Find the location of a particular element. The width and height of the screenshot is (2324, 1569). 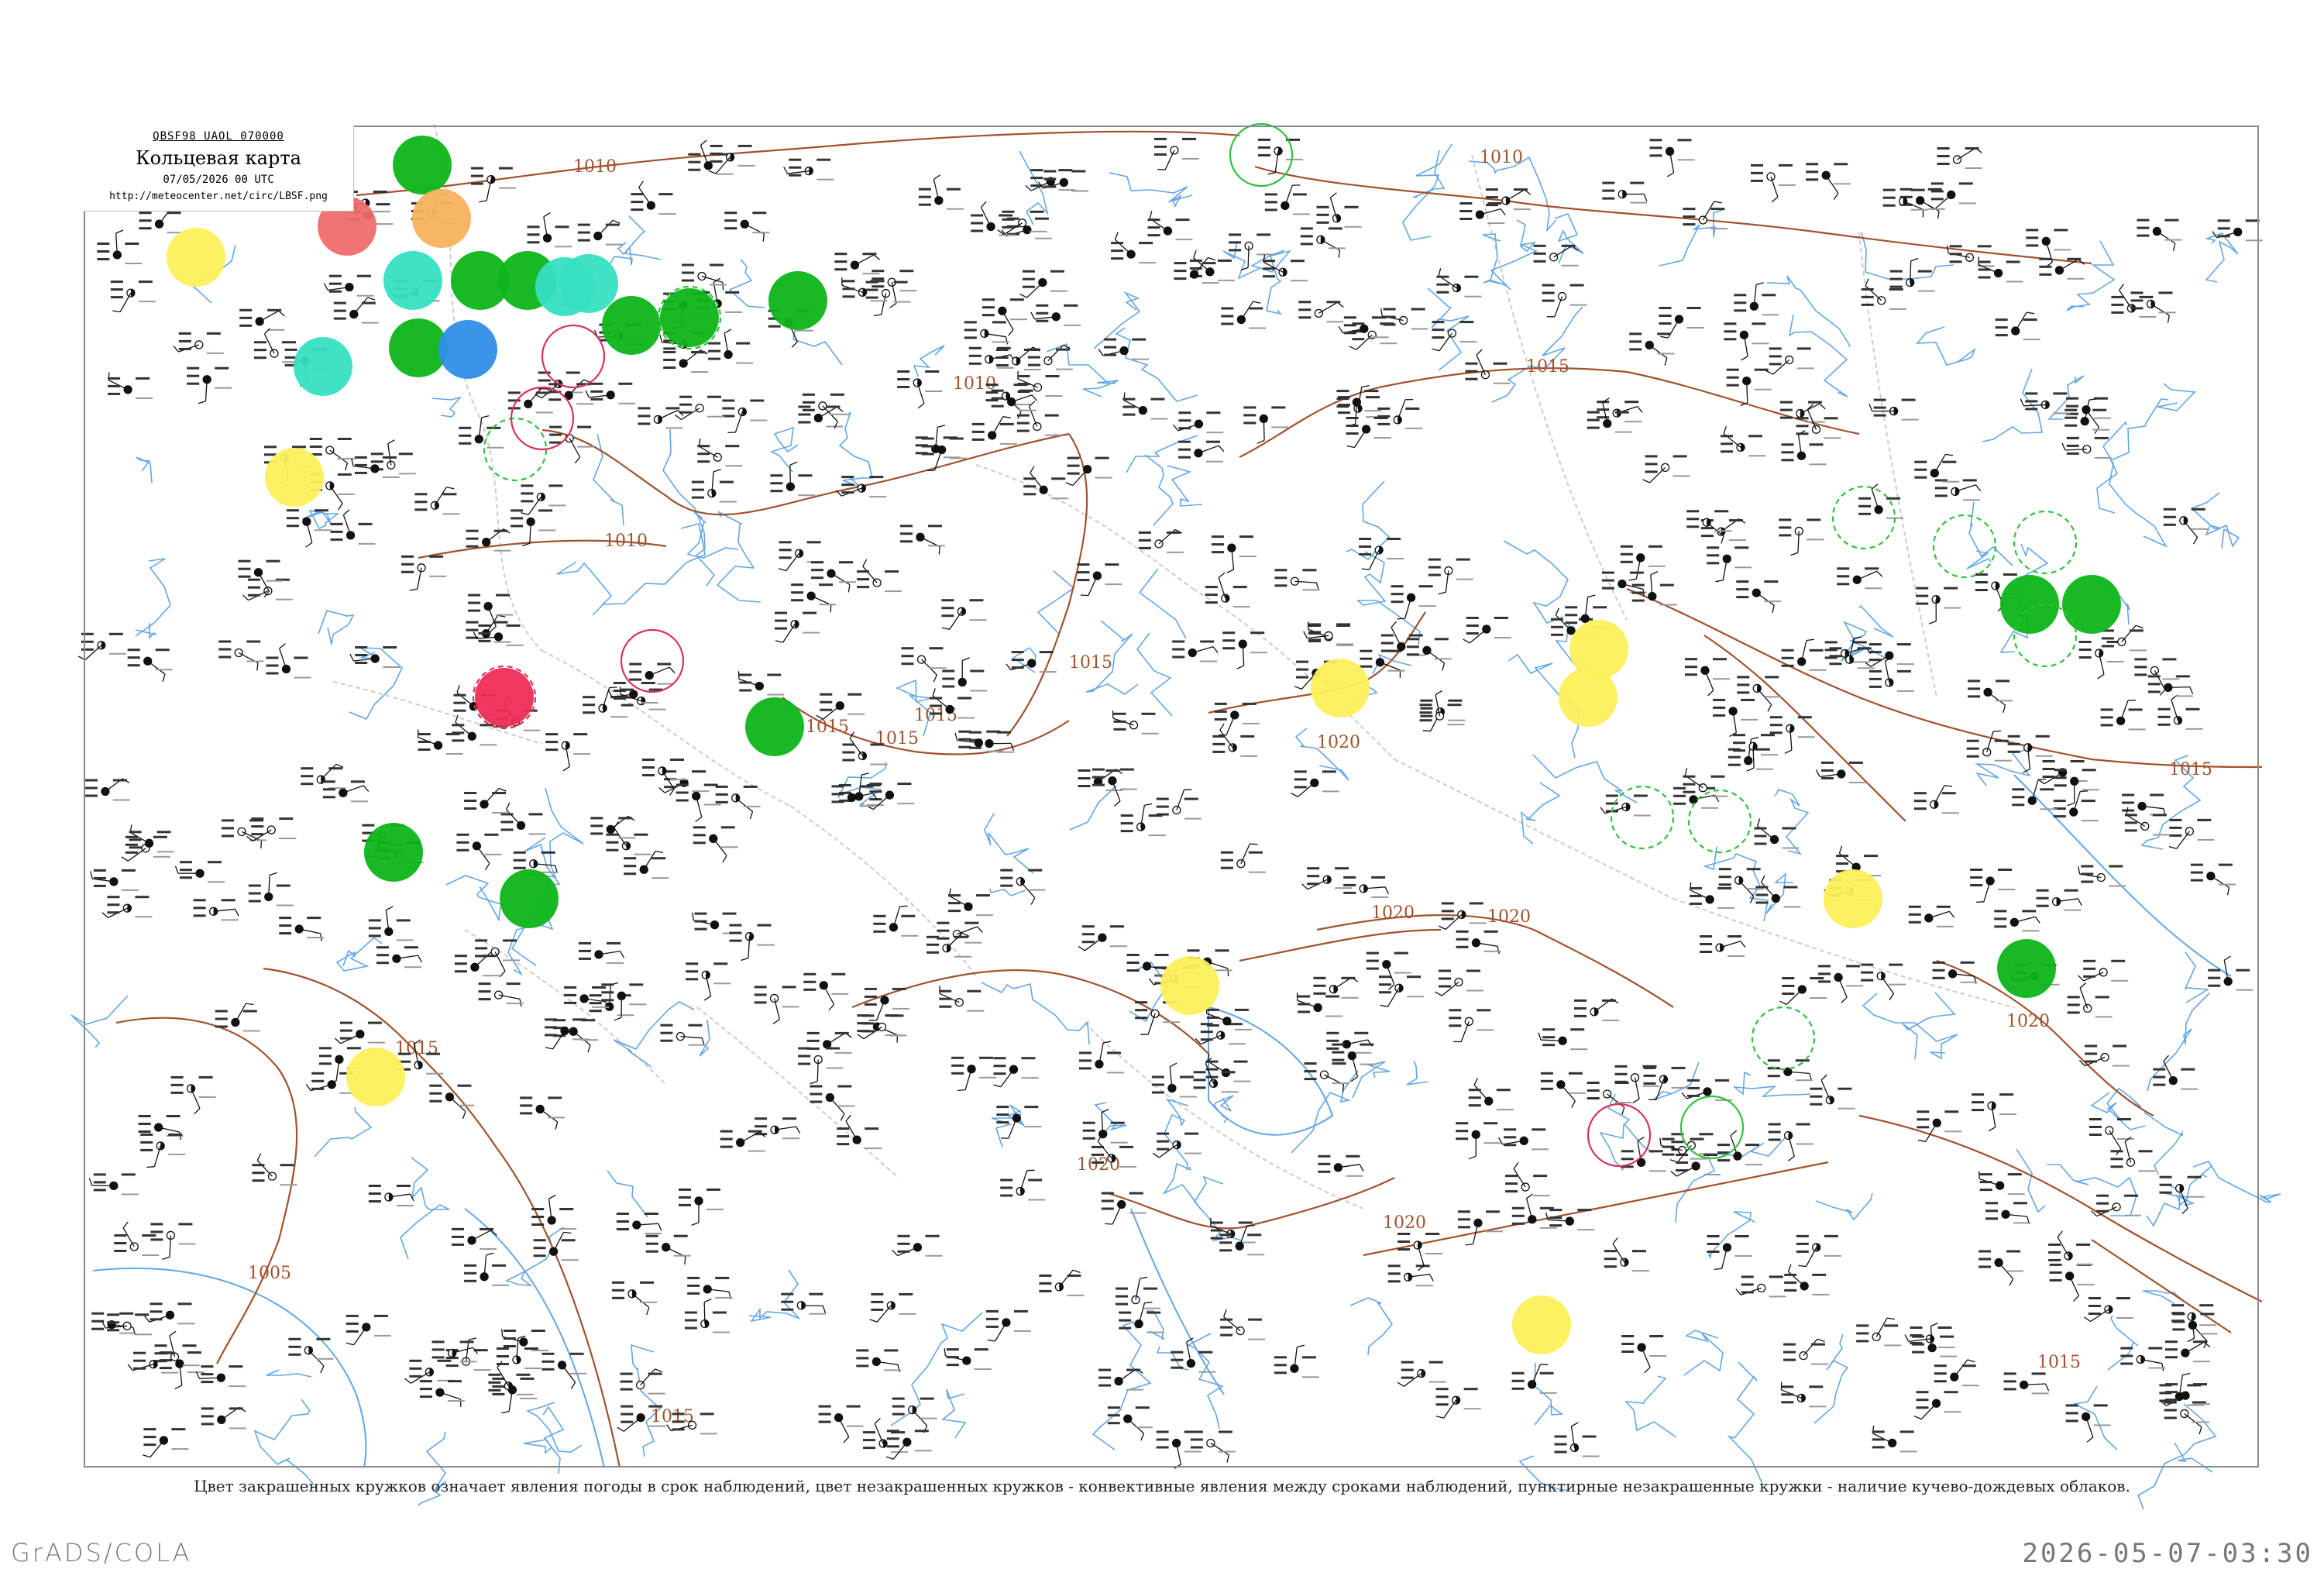

isobar-label: 1010 is located at coordinates (1501, 158).